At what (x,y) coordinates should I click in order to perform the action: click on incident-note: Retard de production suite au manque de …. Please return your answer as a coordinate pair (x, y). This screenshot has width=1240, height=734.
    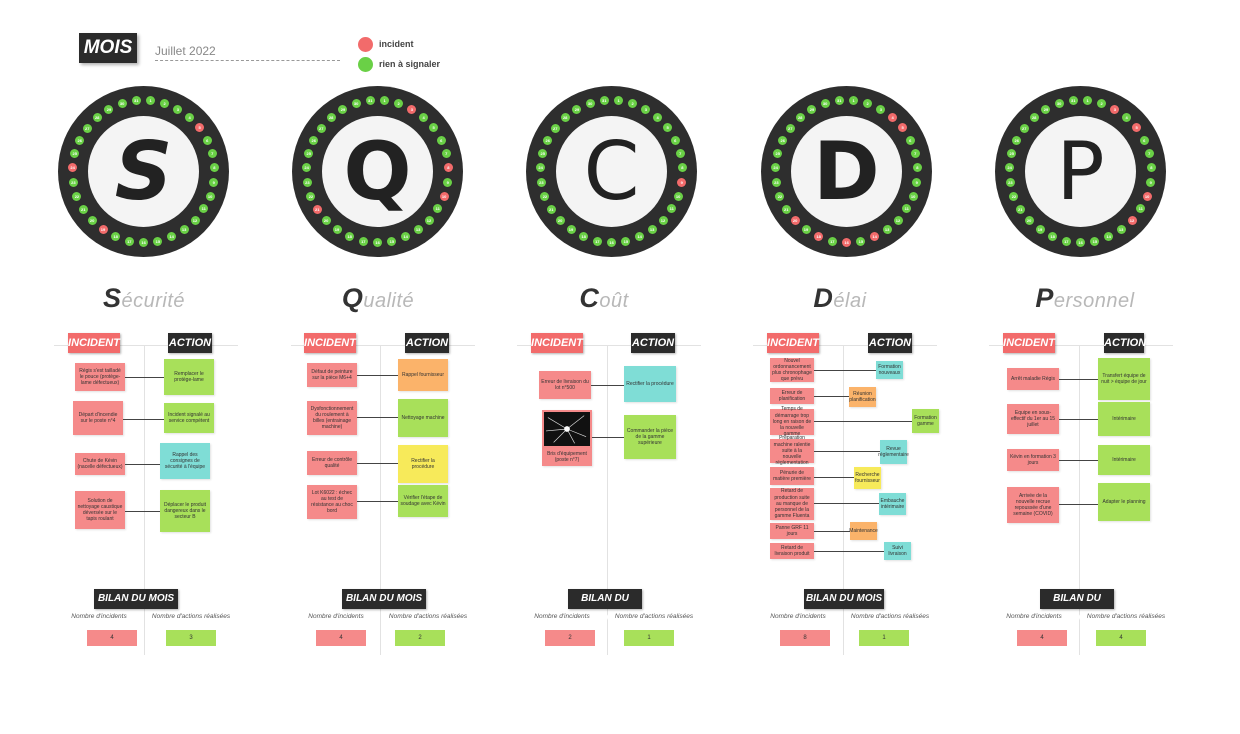
    Looking at the image, I should click on (792, 504).